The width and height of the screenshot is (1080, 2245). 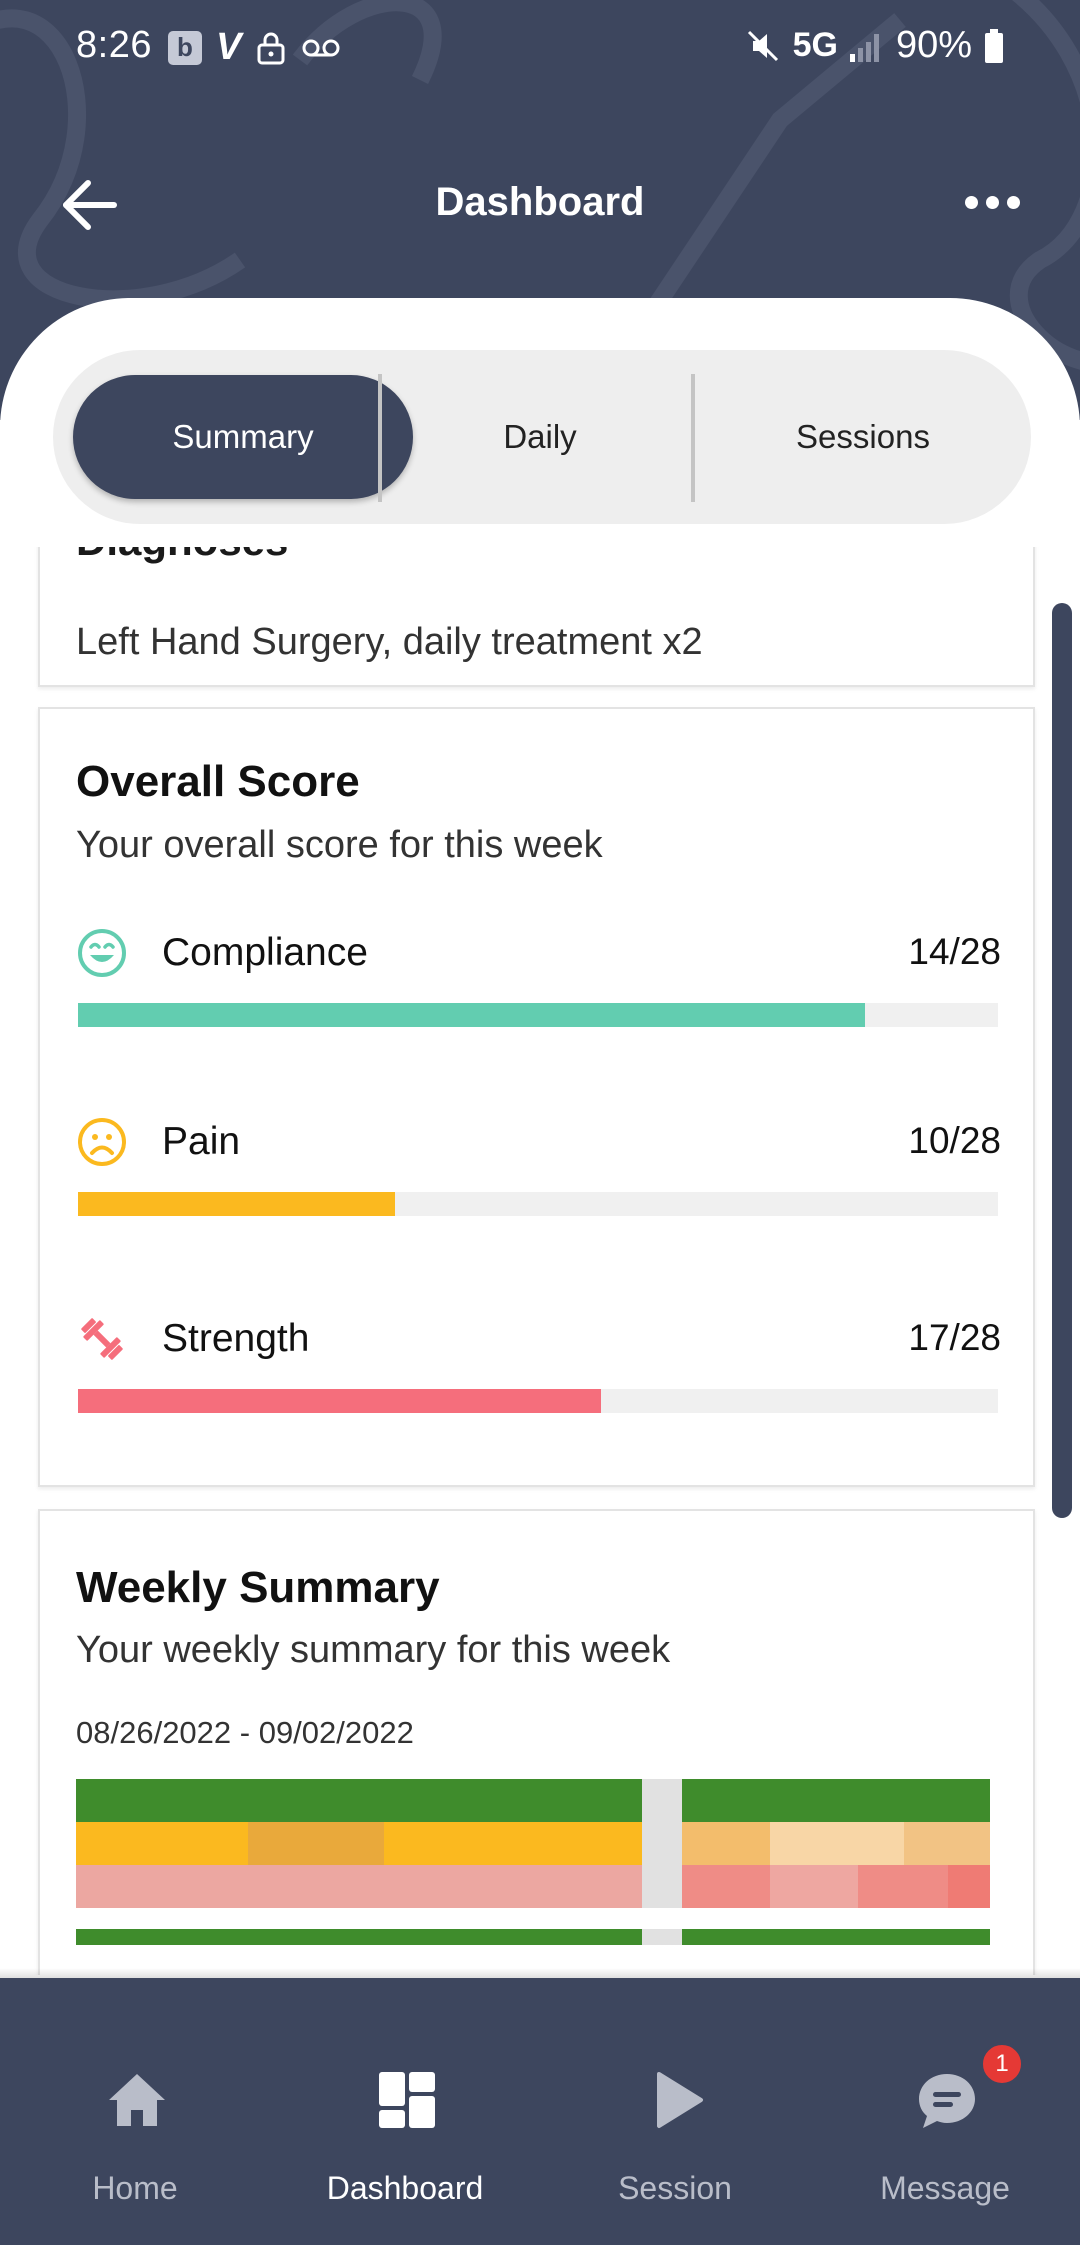 I want to click on battery-icon, so click(x=994, y=45).